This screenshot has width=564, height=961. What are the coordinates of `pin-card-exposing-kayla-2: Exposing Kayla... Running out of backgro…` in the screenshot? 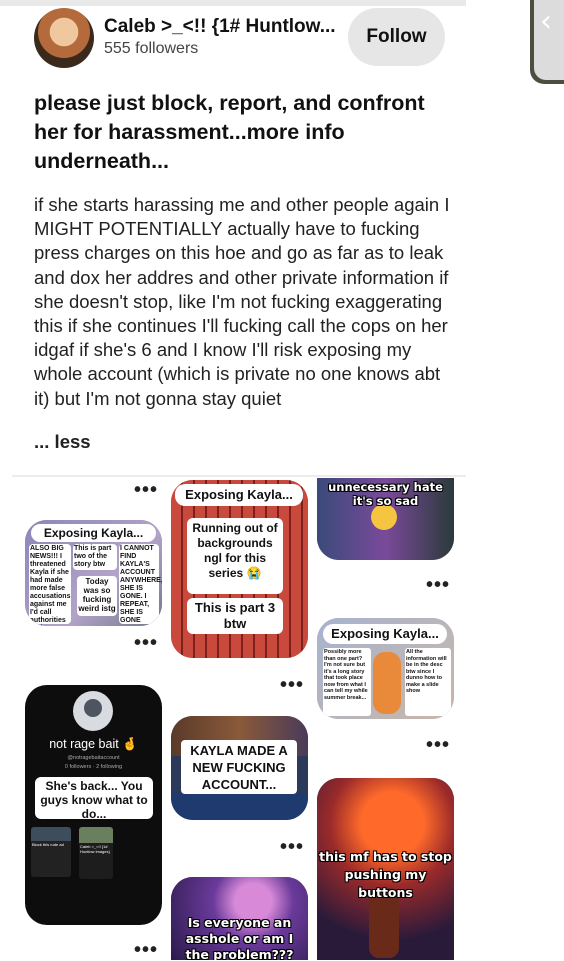 It's located at (239, 569).